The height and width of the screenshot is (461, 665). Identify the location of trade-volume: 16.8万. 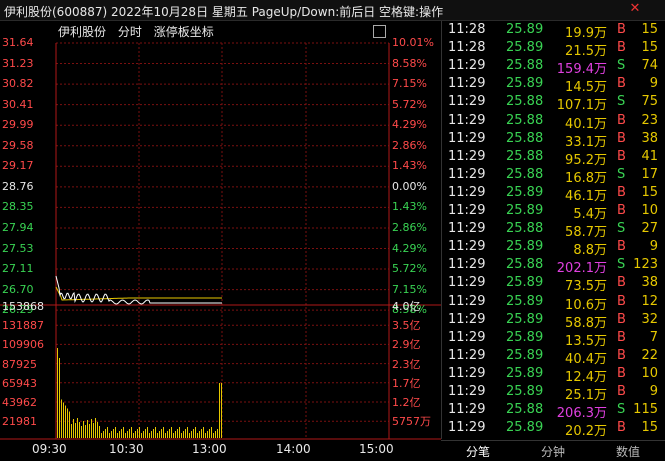
(586, 178).